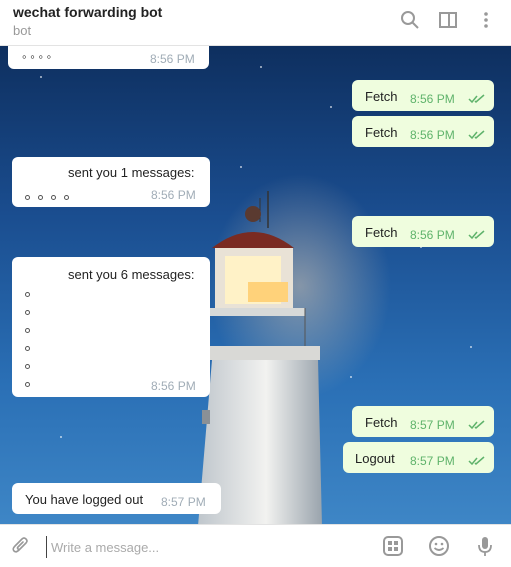  Describe the element at coordinates (375, 458) in the screenshot. I see `message-text: Logout` at that location.